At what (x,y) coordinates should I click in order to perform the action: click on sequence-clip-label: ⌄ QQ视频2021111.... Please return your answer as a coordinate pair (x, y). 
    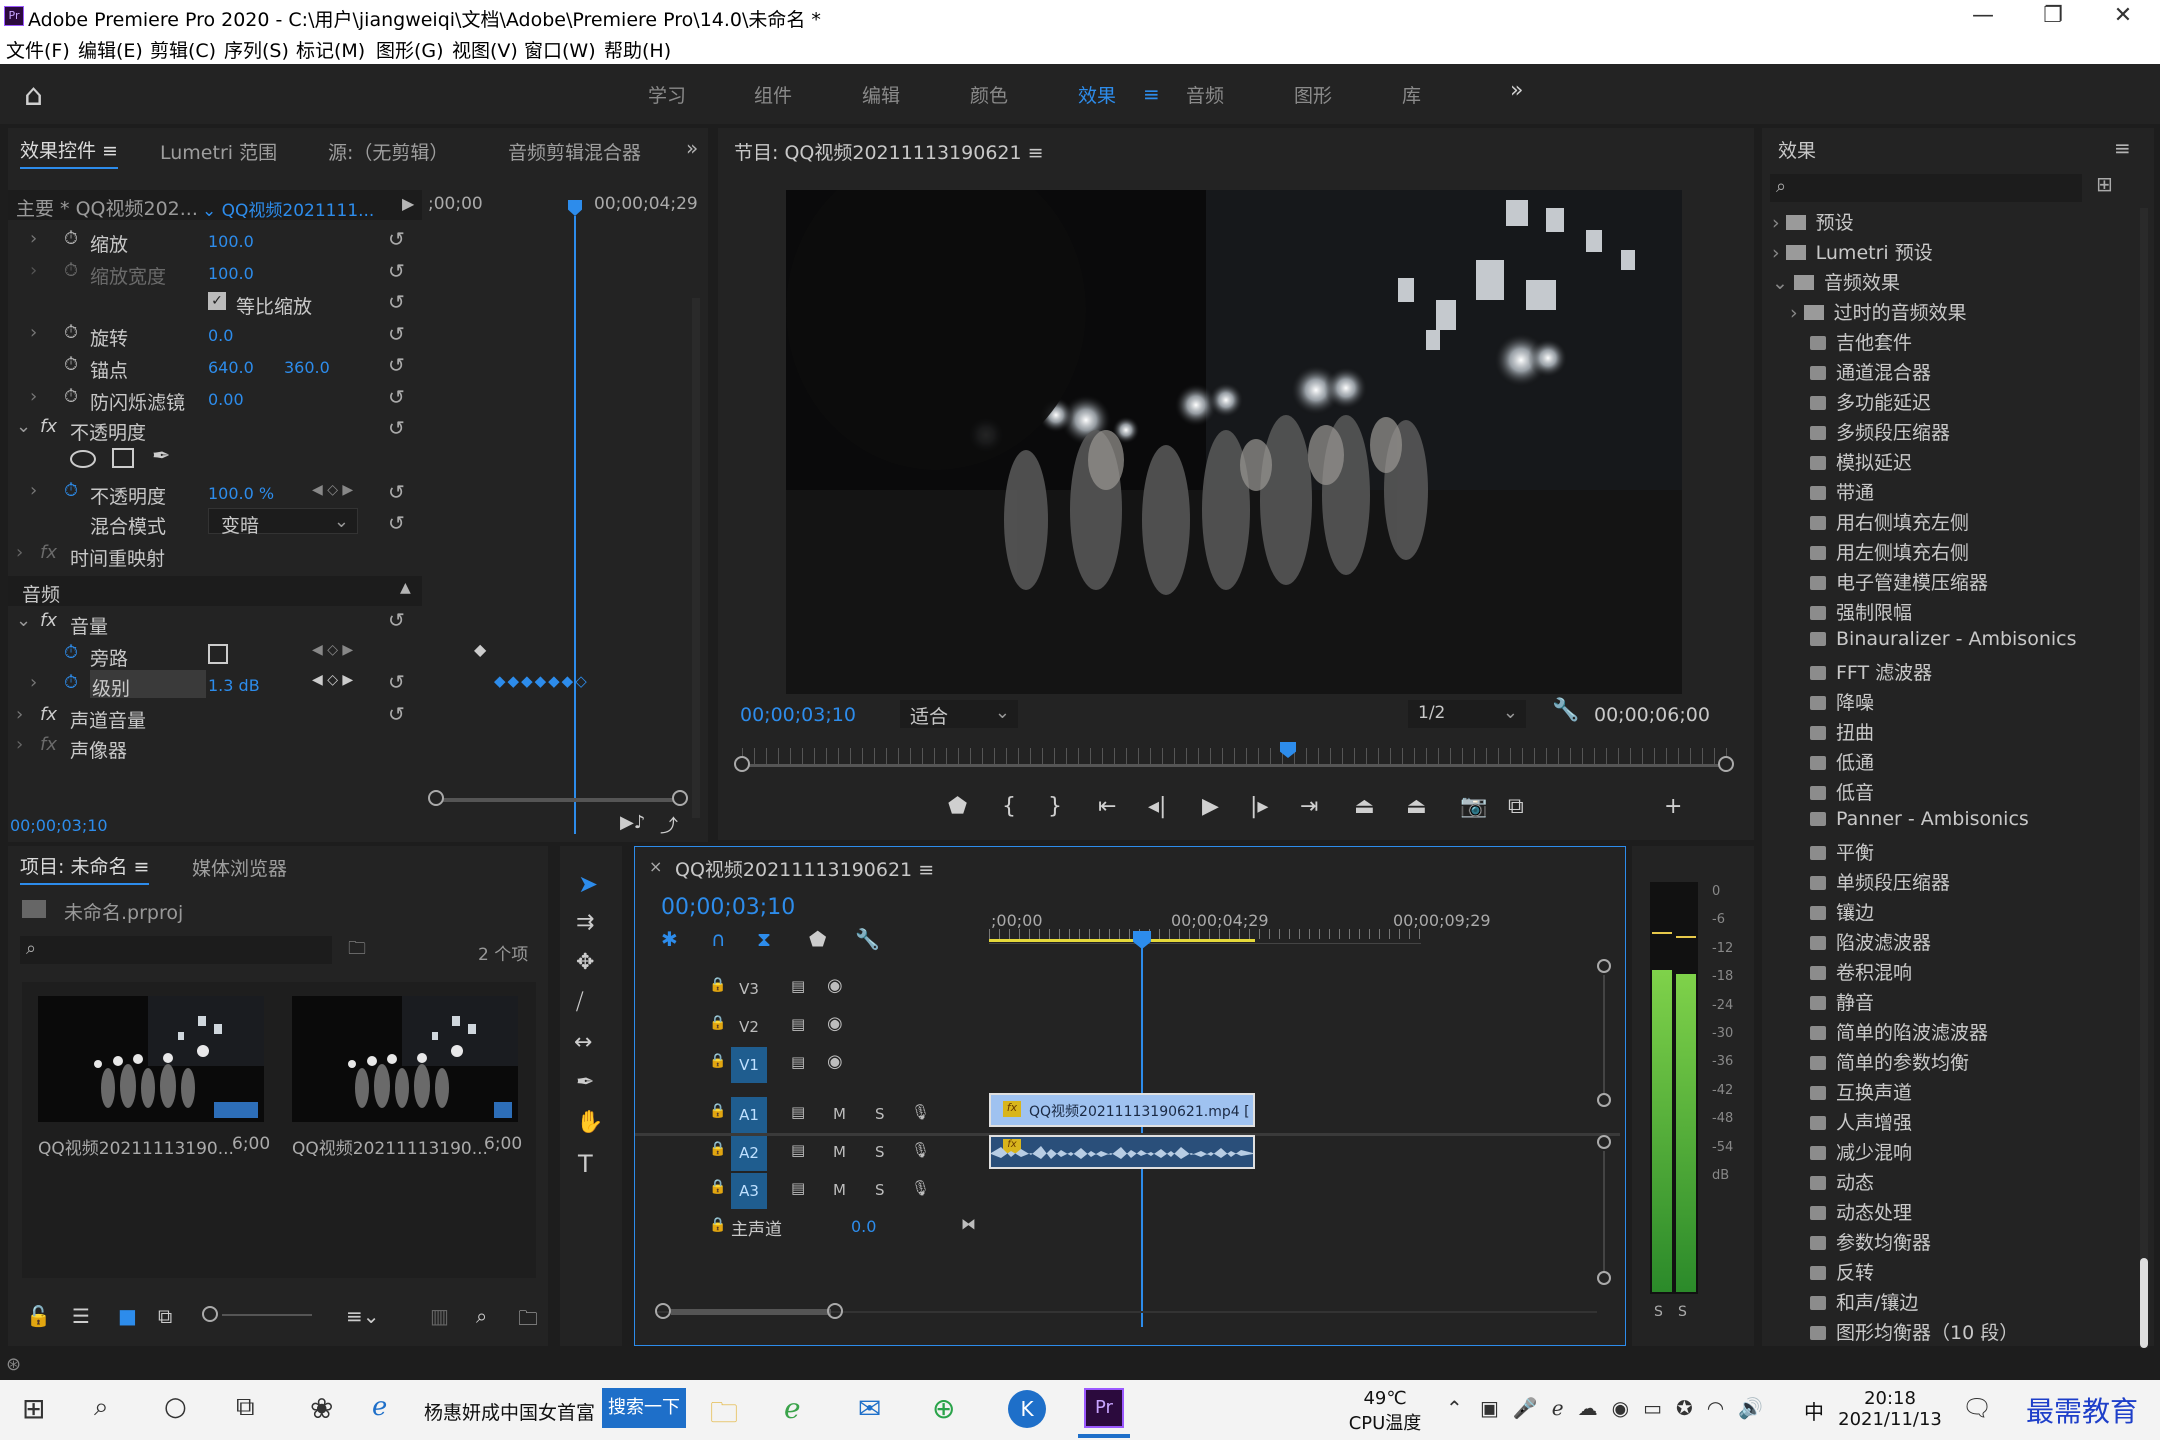
    Looking at the image, I should click on (288, 208).